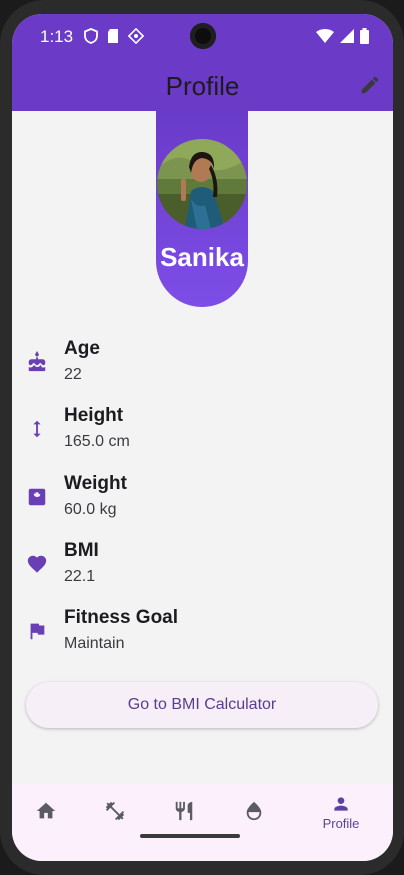 This screenshot has height=875, width=404. I want to click on info-label: BMI, so click(81, 550).